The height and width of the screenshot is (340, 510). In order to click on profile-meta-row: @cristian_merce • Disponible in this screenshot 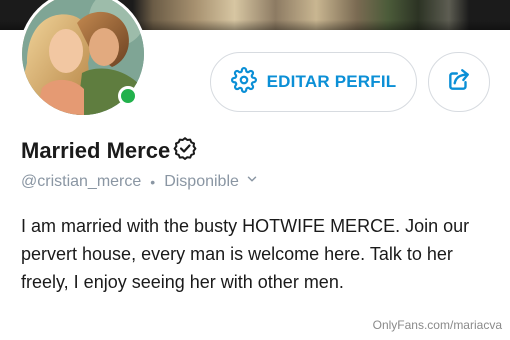, I will do `click(140, 181)`.